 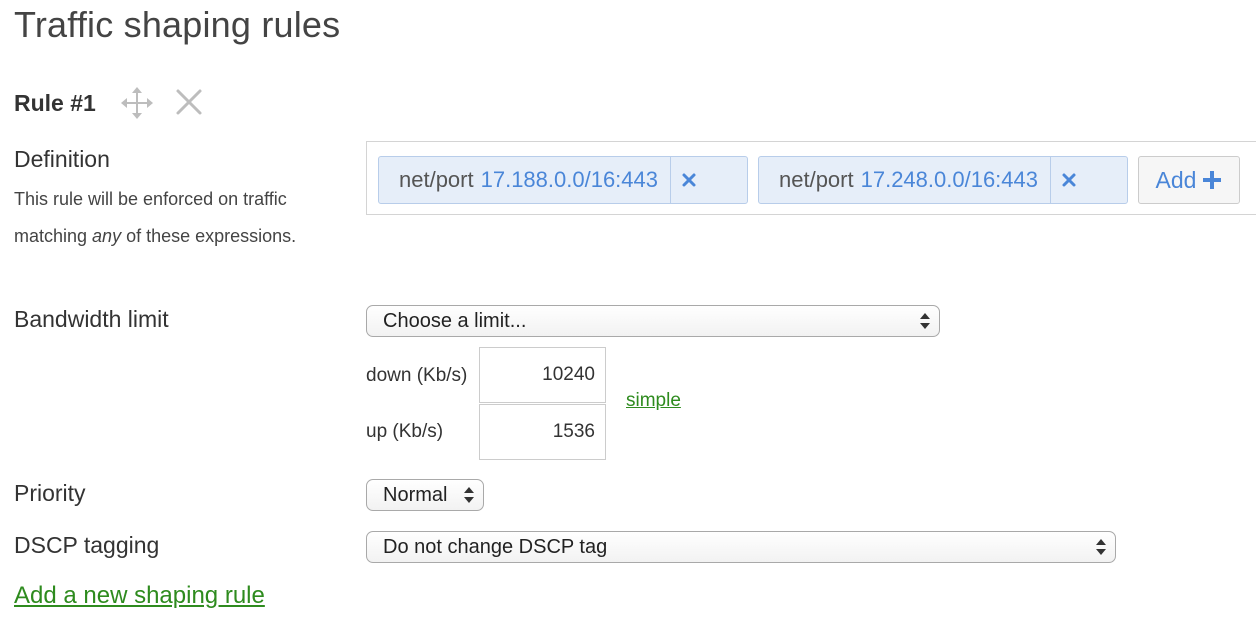 I want to click on expression-tag: net/port 17.188.0.0/16:443, so click(x=563, y=180).